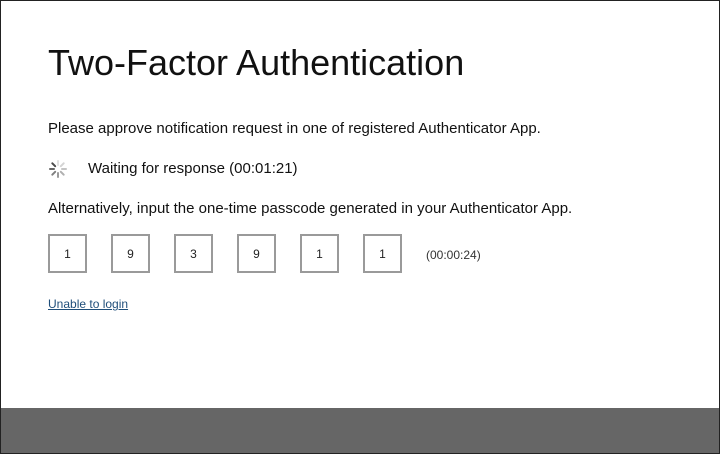  What do you see at coordinates (58, 169) in the screenshot?
I see `loading-spinner-icon` at bounding box center [58, 169].